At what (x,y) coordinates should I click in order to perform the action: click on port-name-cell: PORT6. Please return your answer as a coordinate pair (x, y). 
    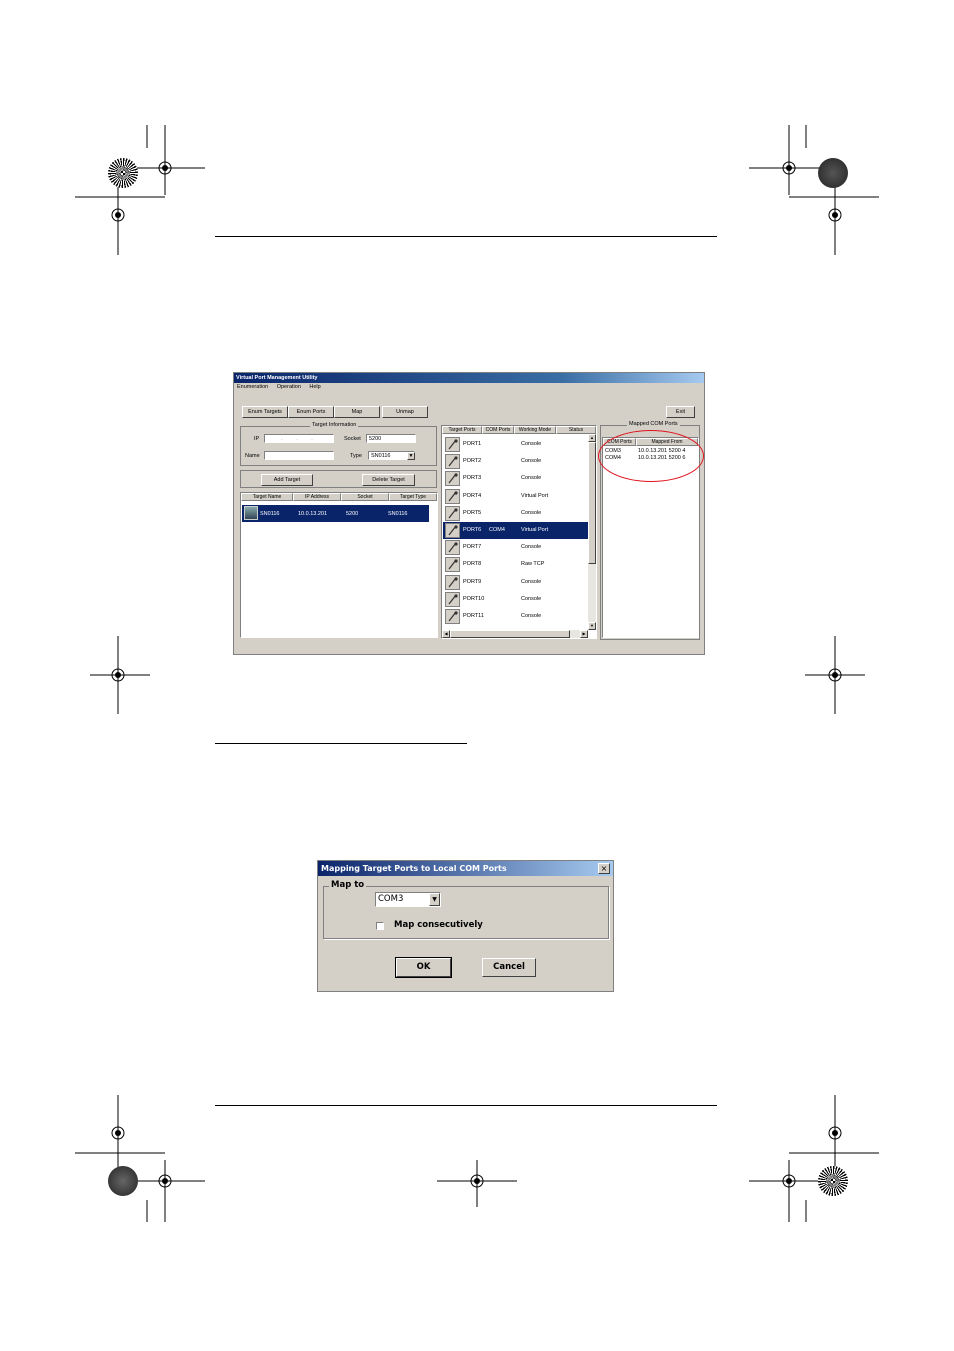
    Looking at the image, I should click on (472, 530).